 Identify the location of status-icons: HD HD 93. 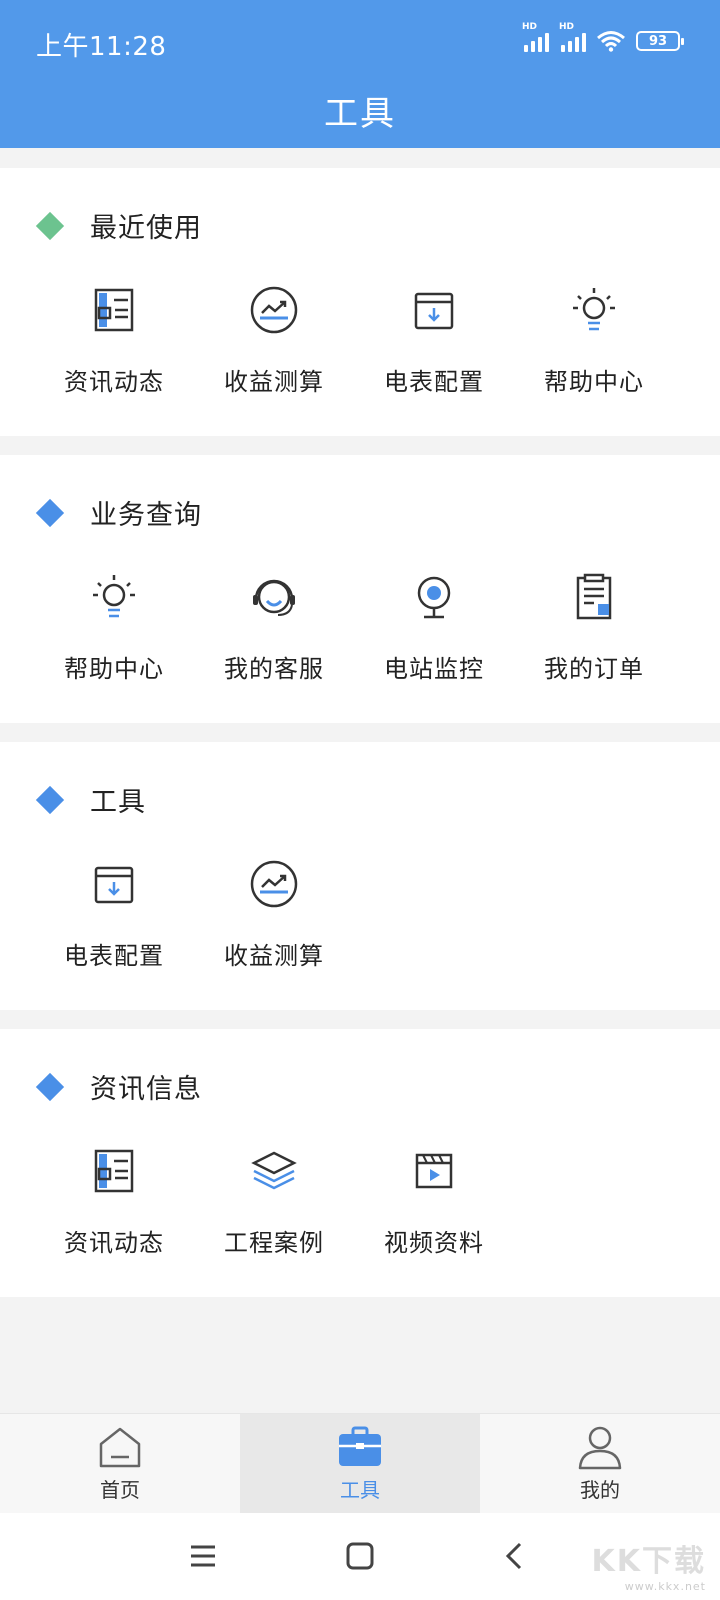
(603, 37).